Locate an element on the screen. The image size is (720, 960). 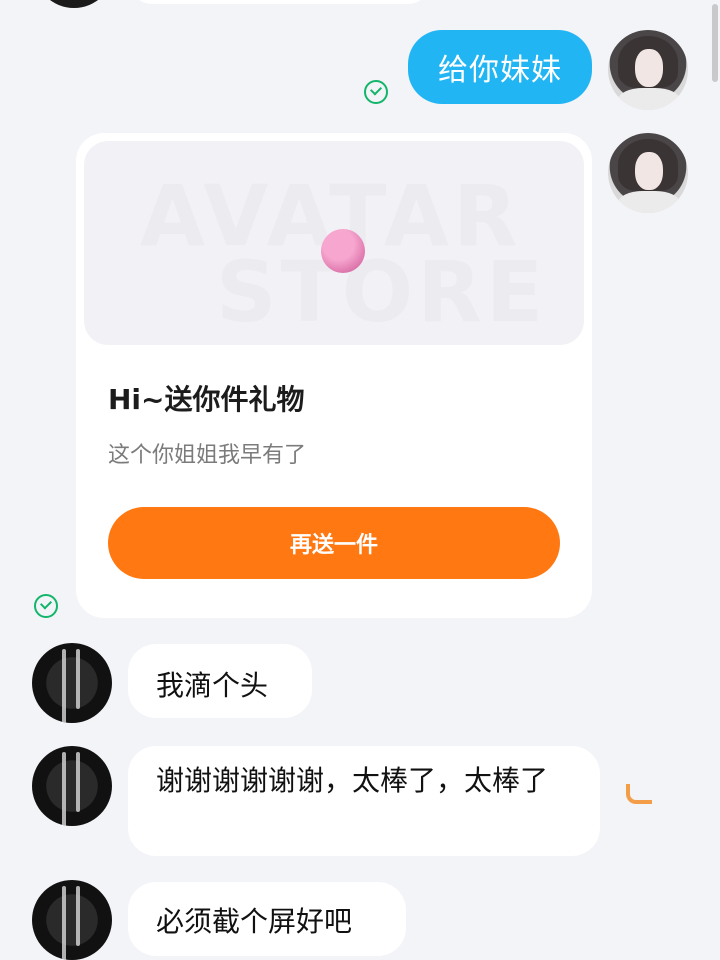
message-text: 必须截个屏好吧 is located at coordinates (254, 921).